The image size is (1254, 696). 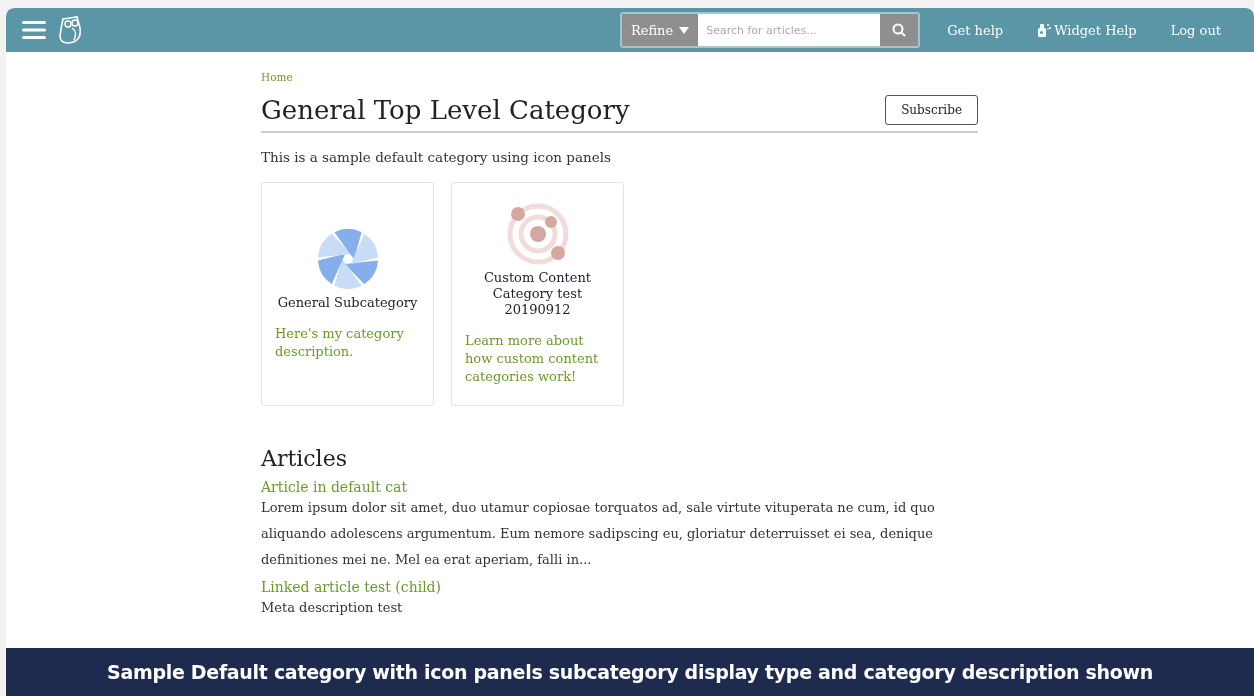 What do you see at coordinates (445, 110) in the screenshot?
I see `page-title: General Top Level Category` at bounding box center [445, 110].